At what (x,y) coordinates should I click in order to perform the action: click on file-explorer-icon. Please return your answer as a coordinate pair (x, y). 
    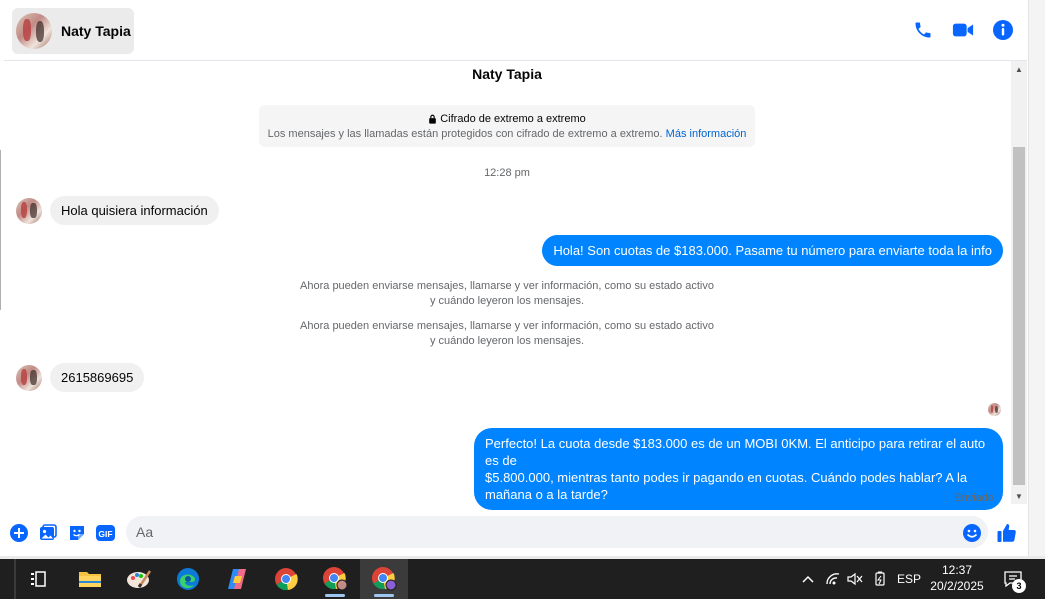
    Looking at the image, I should click on (90, 579).